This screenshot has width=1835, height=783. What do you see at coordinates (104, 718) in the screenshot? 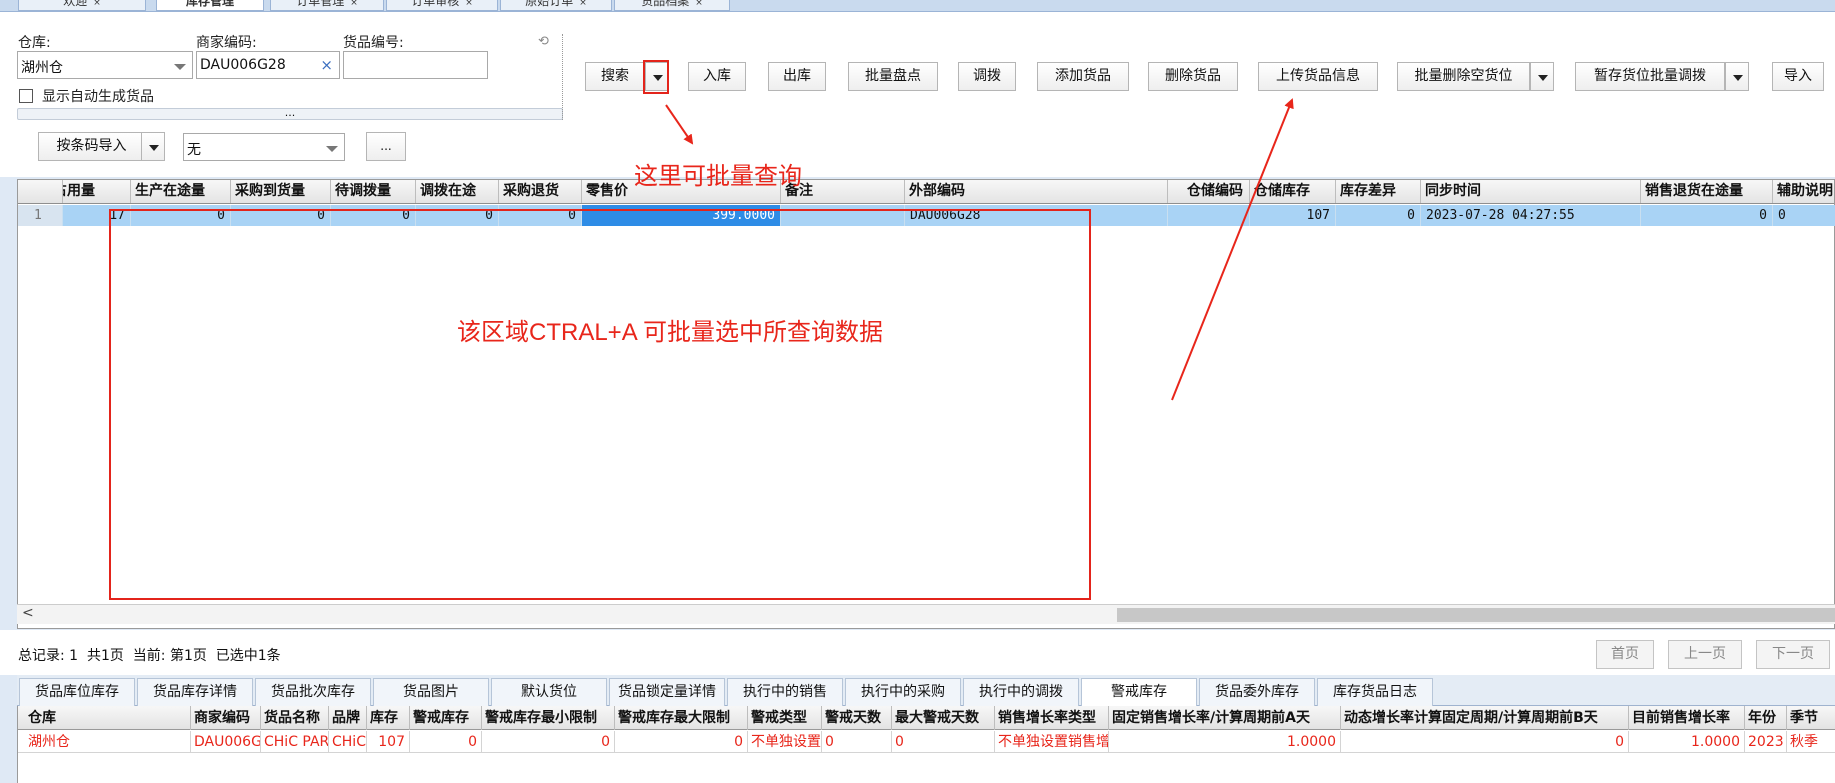
I see `col-header: 仓库` at bounding box center [104, 718].